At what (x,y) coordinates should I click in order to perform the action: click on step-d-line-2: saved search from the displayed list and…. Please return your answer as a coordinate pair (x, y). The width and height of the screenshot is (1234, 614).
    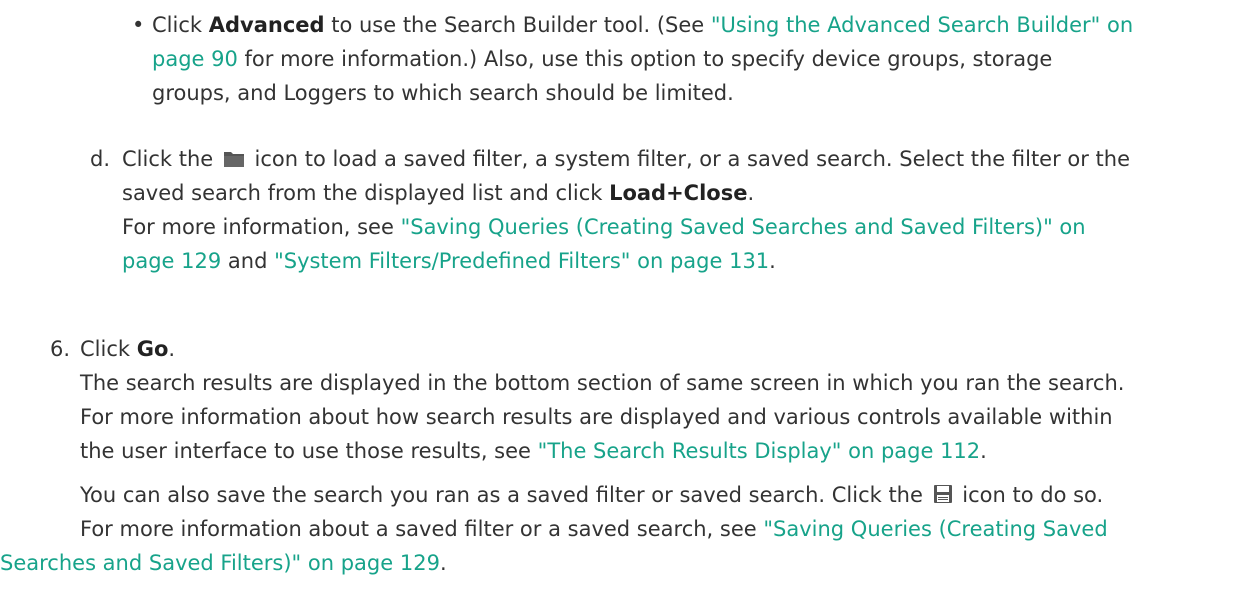
    Looking at the image, I should click on (438, 193).